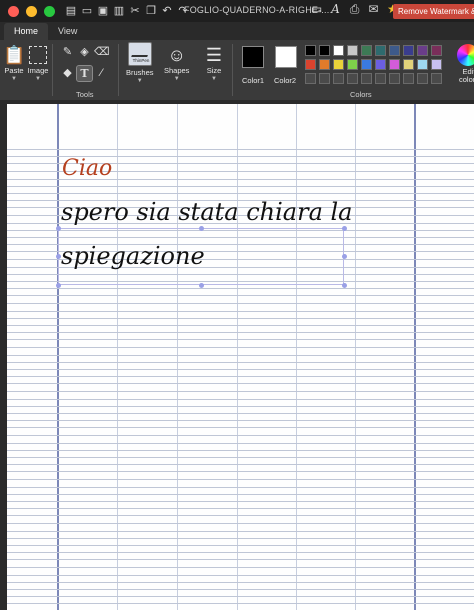  Describe the element at coordinates (14, 63) in the screenshot. I see `paste-button: 📋 Paste ▼` at that location.